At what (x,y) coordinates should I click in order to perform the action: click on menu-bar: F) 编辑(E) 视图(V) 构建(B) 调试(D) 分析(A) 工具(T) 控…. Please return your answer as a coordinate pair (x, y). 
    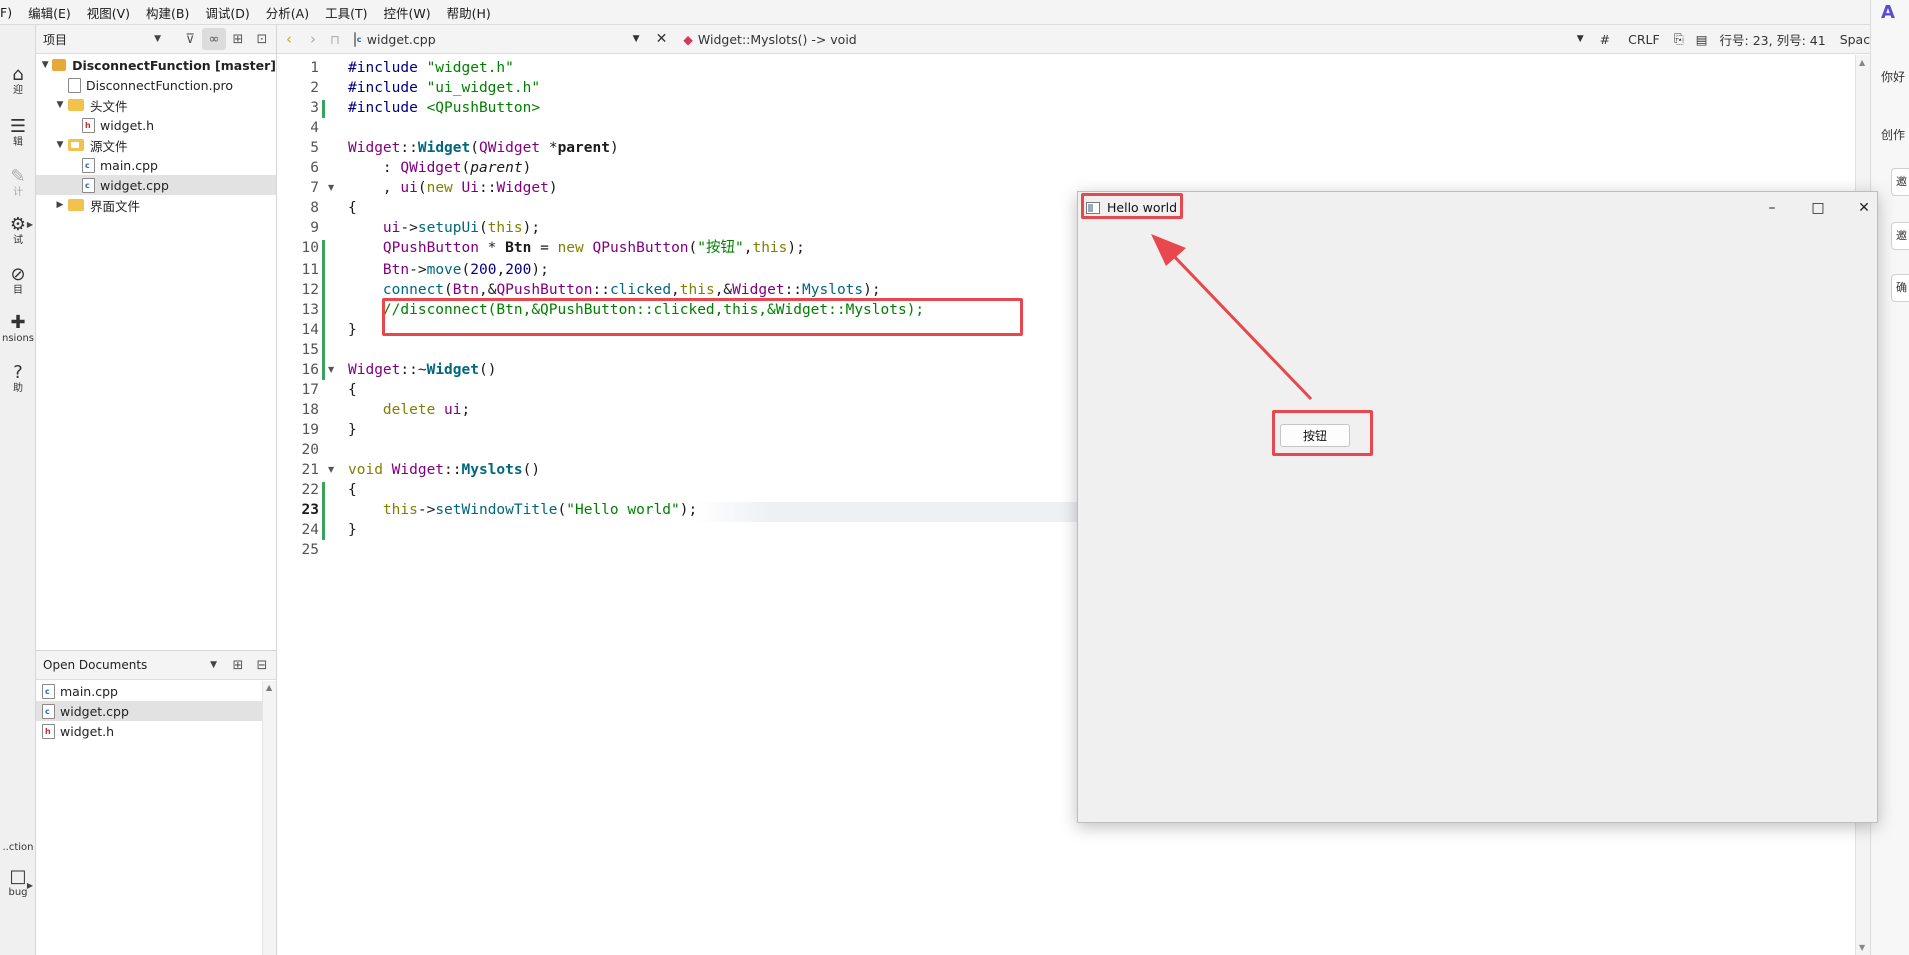
    Looking at the image, I should click on (935, 12).